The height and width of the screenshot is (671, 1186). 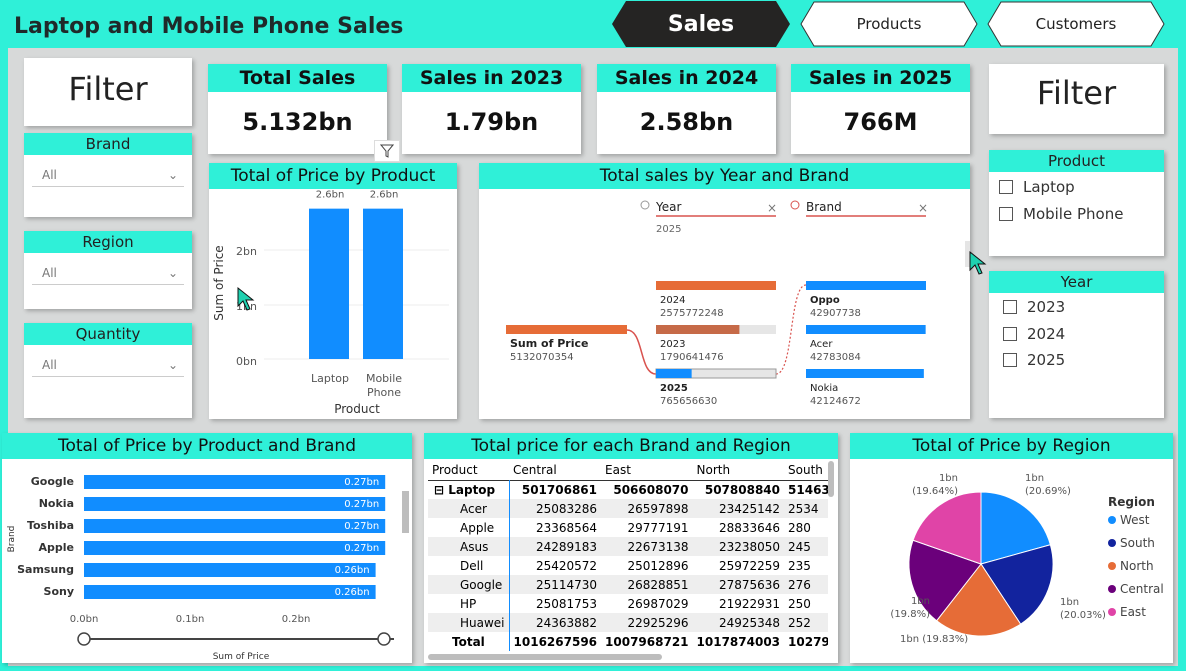 I want to click on legend-item: Central, so click(x=1142, y=589).